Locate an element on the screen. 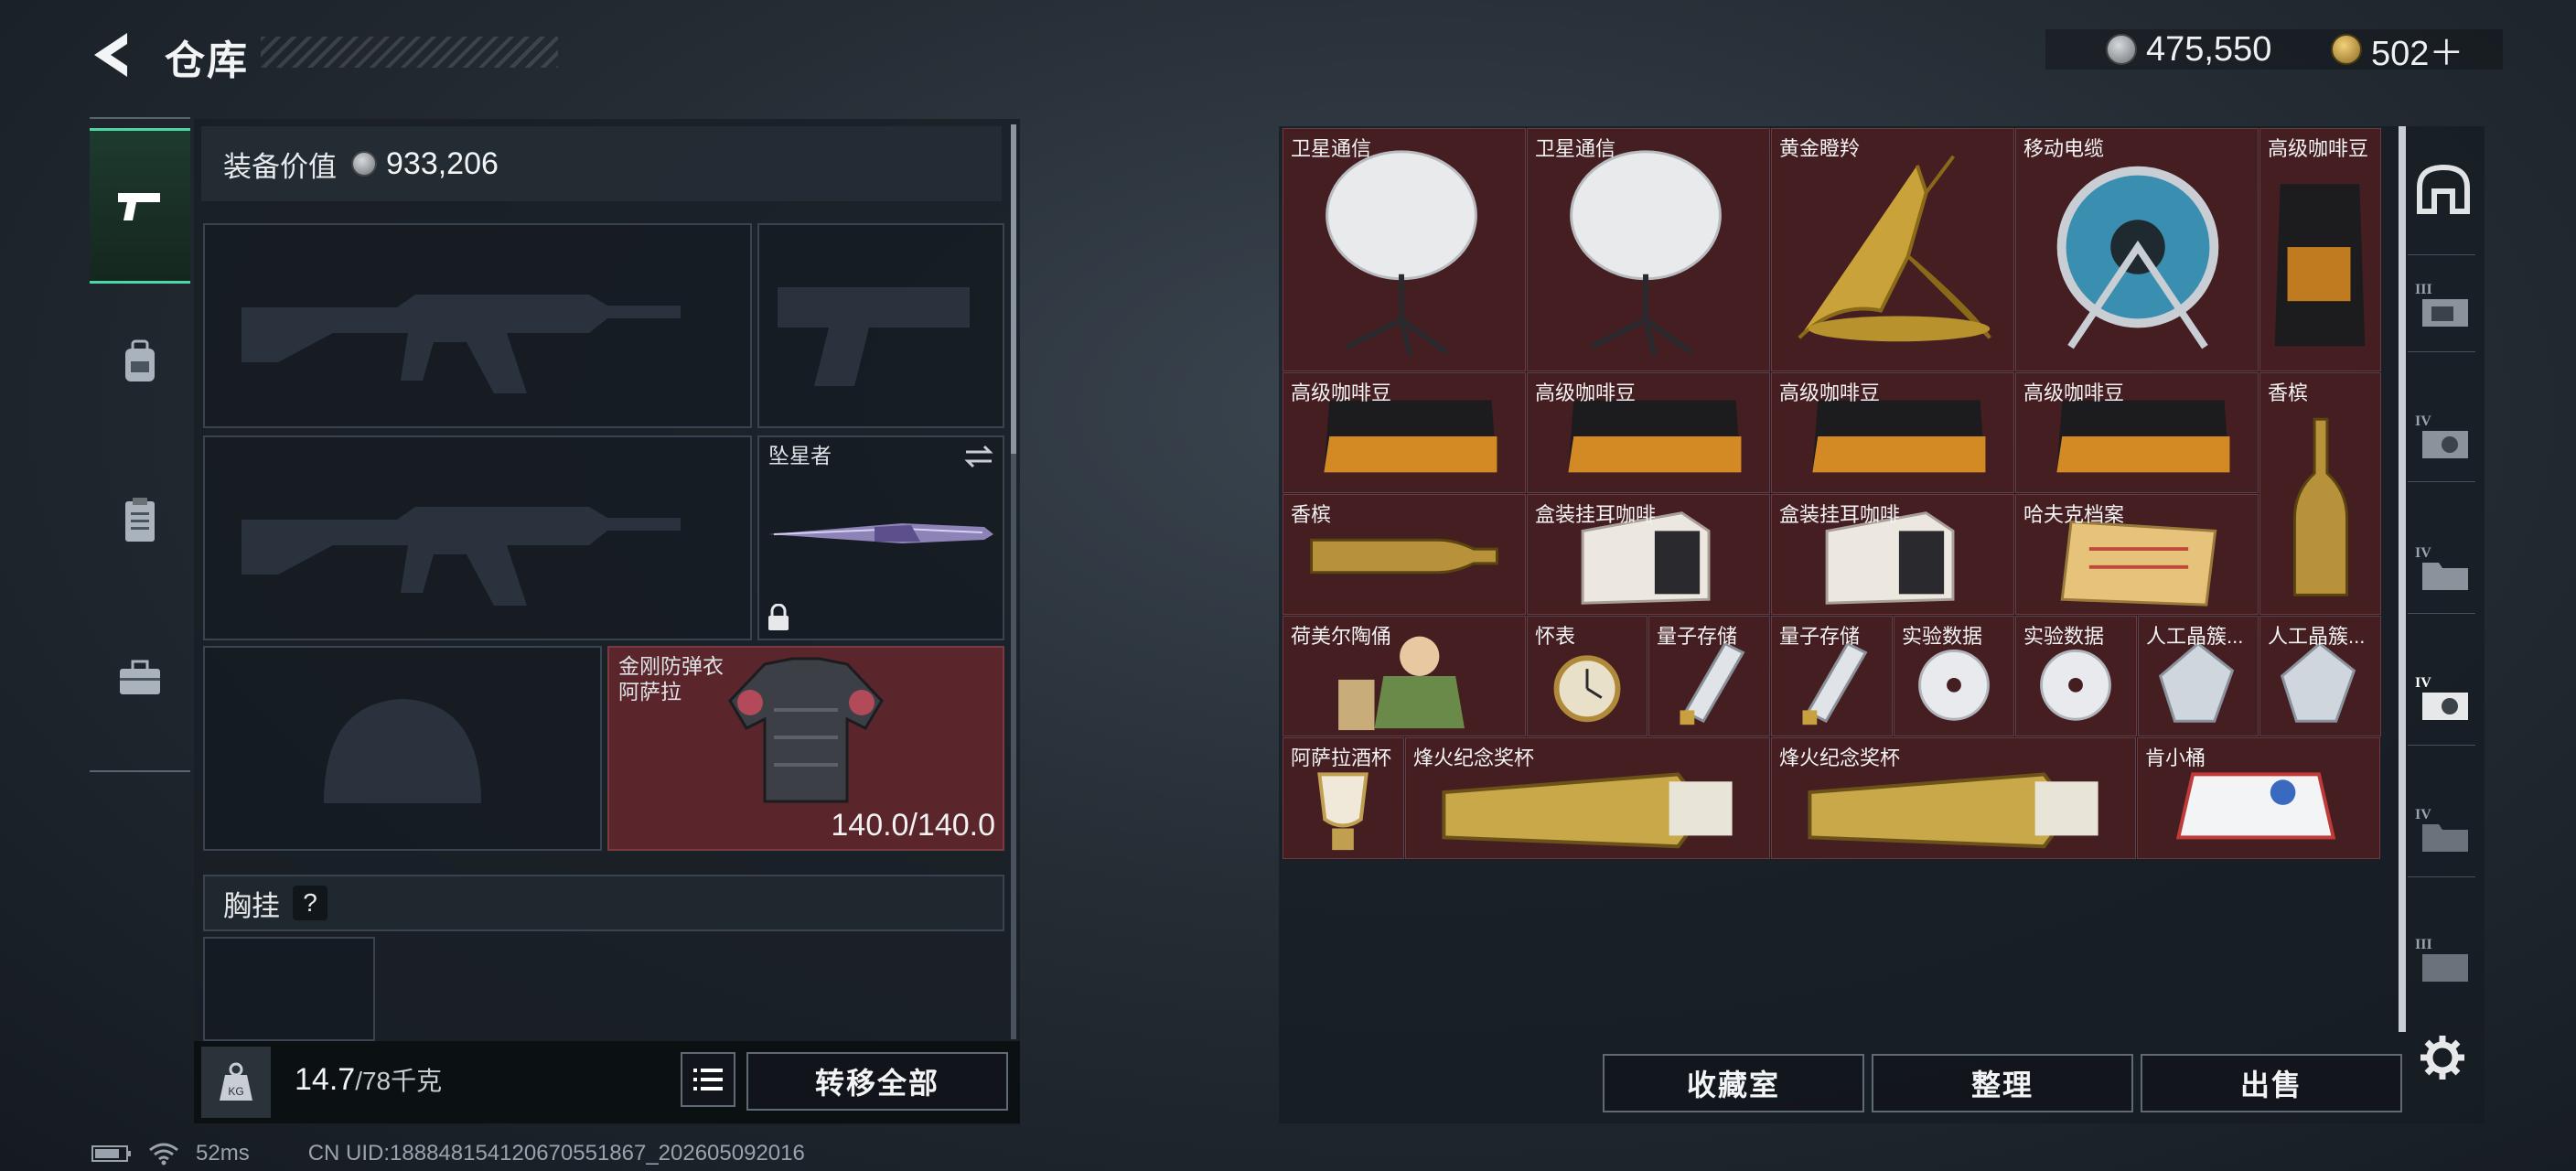  collection-room-button: 收藏室 is located at coordinates (1734, 1083).